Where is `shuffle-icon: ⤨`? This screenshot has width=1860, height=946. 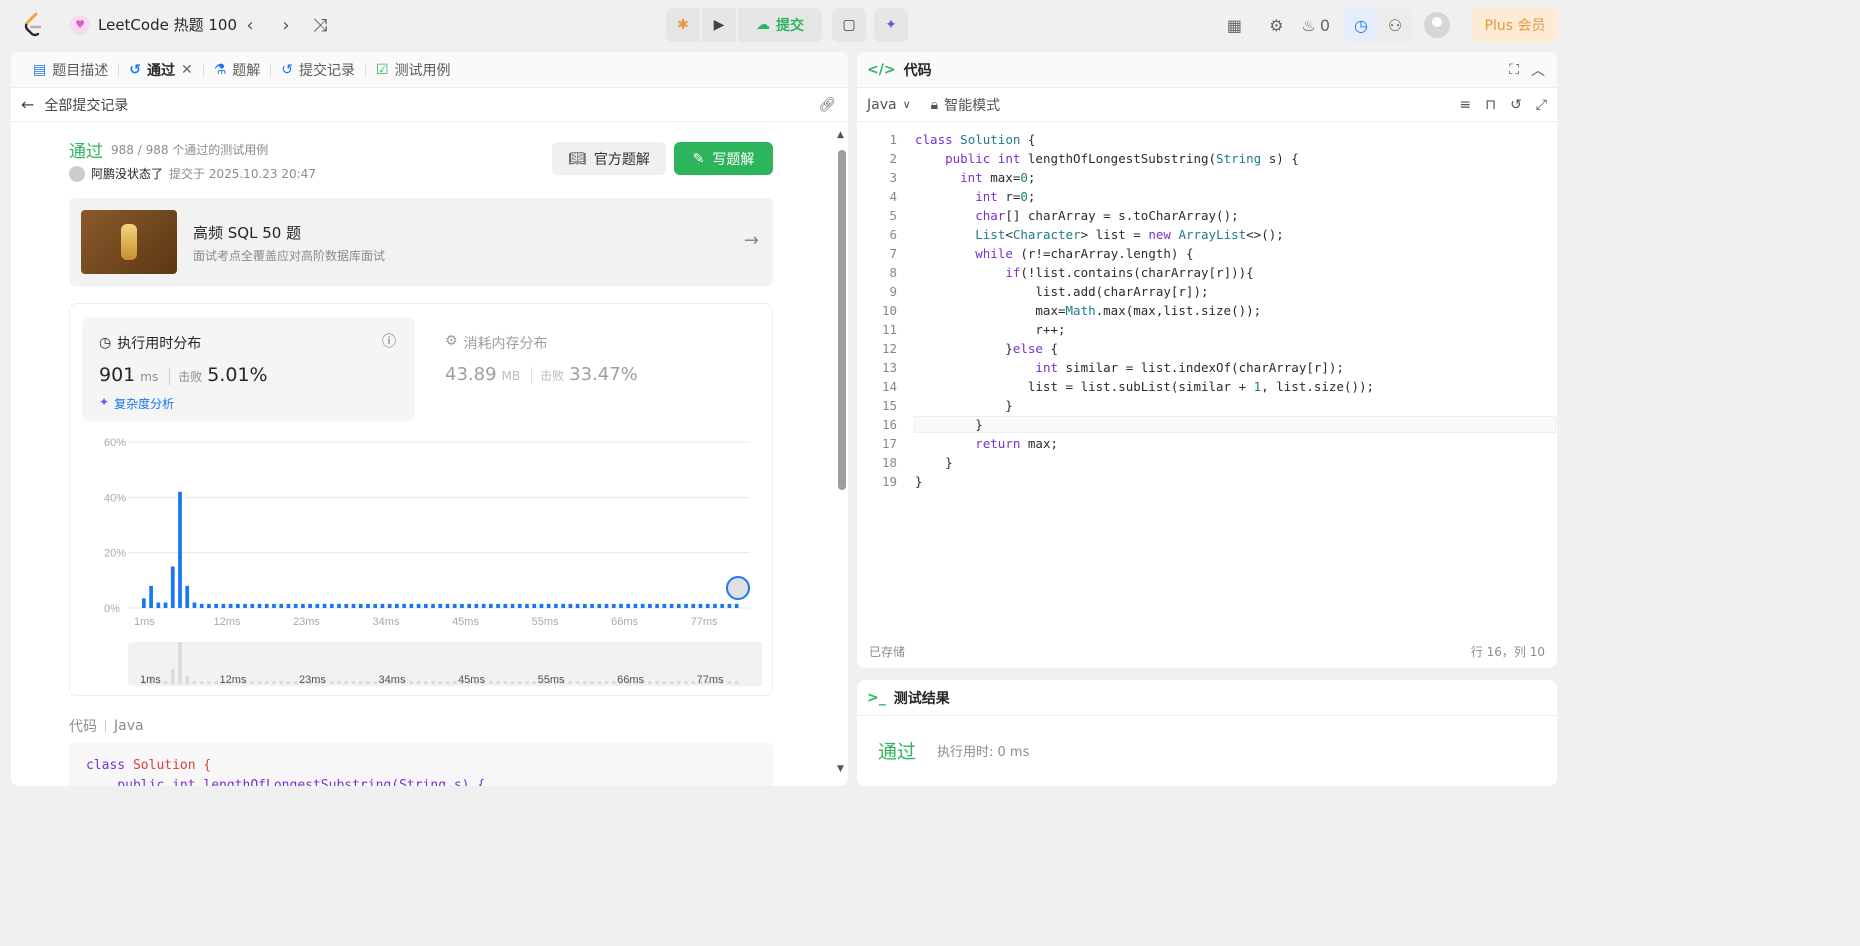 shuffle-icon: ⤨ is located at coordinates (320, 25).